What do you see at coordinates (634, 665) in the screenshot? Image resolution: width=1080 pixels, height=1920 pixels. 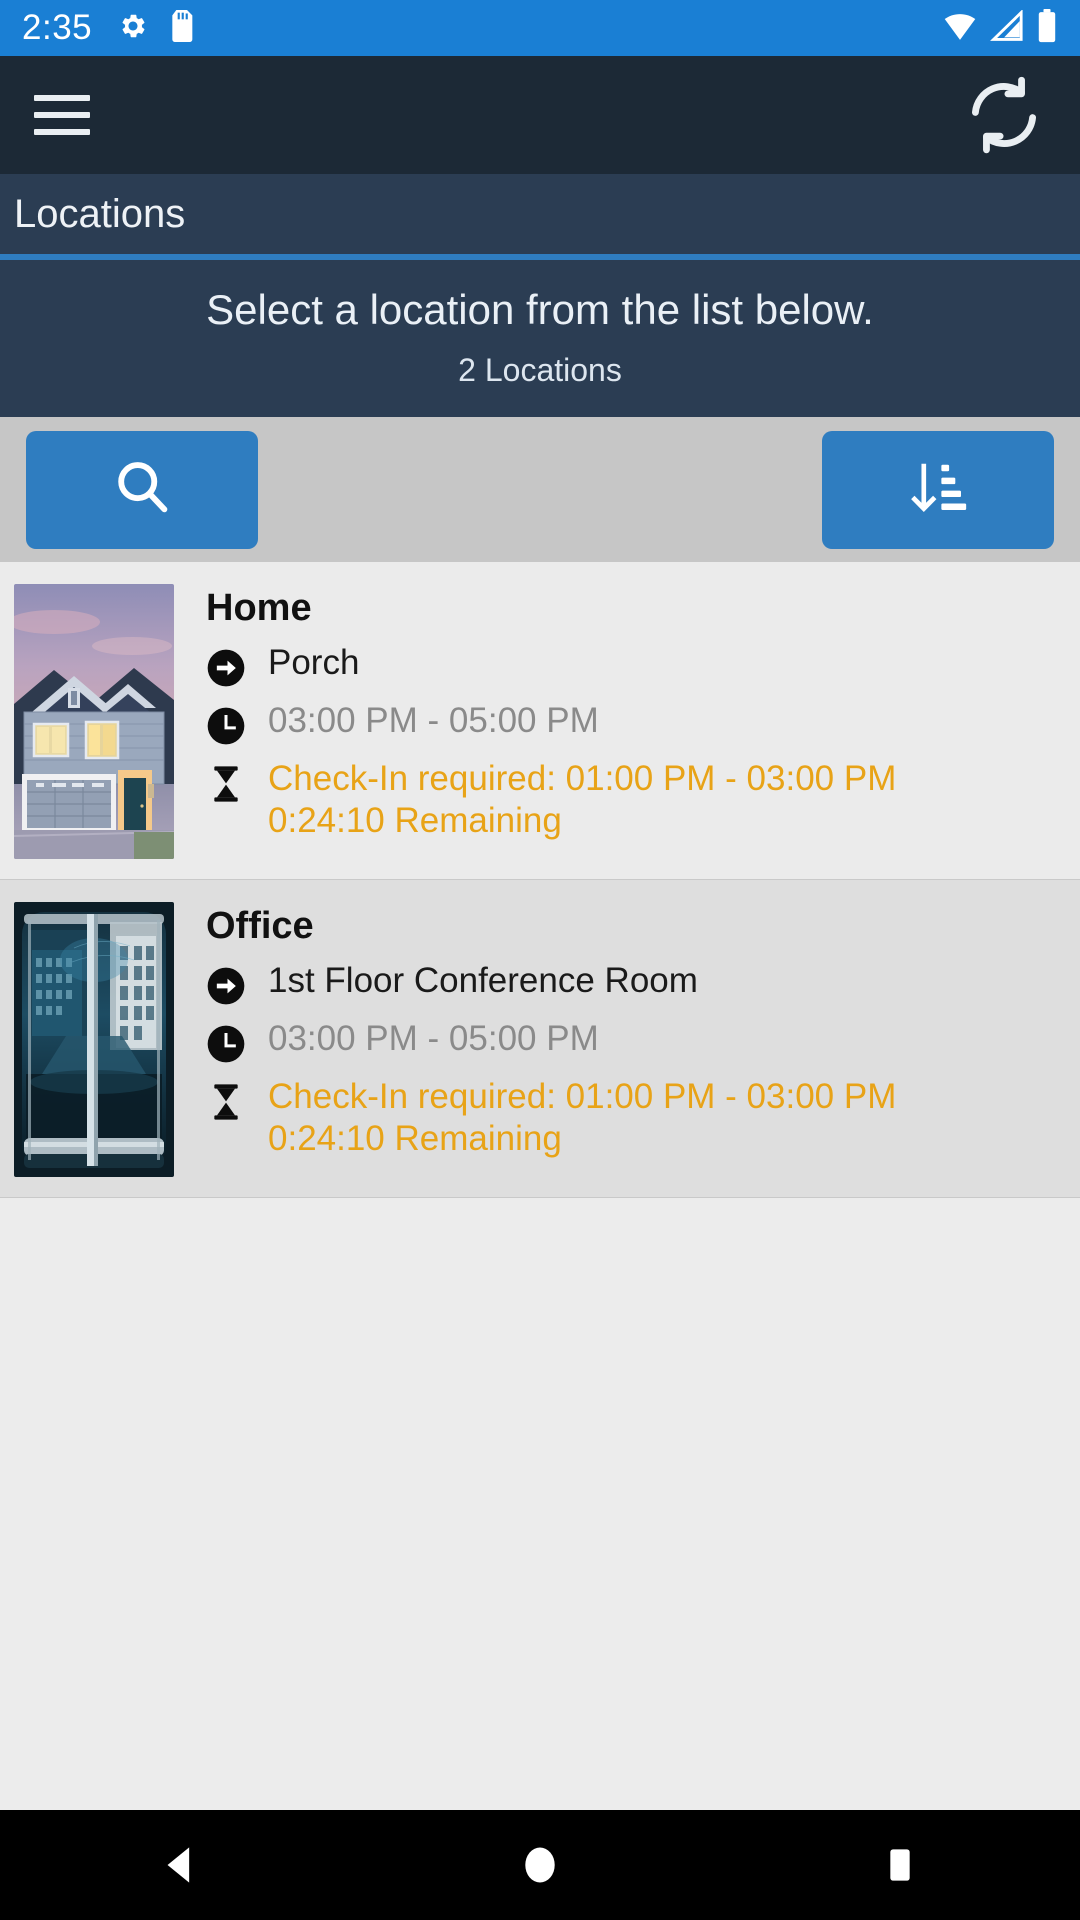 I see `location-place-line: Porch` at bounding box center [634, 665].